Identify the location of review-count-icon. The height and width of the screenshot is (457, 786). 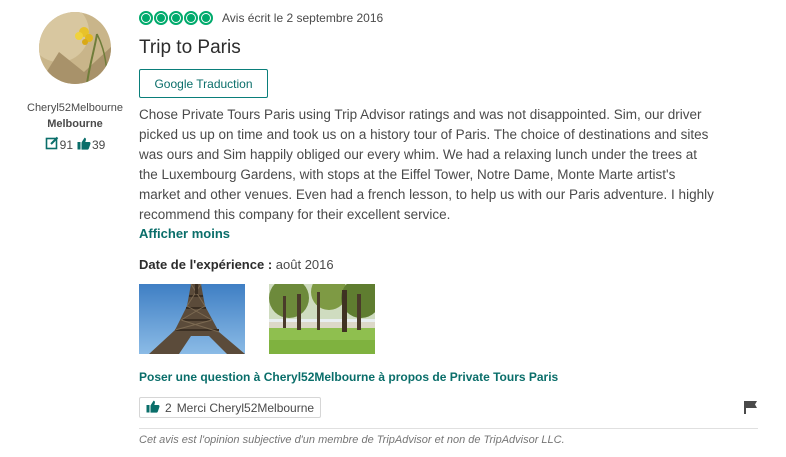
(52, 144).